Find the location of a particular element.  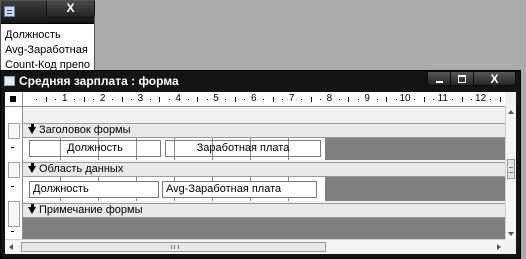

ruler-number: 6 is located at coordinates (254, 98).